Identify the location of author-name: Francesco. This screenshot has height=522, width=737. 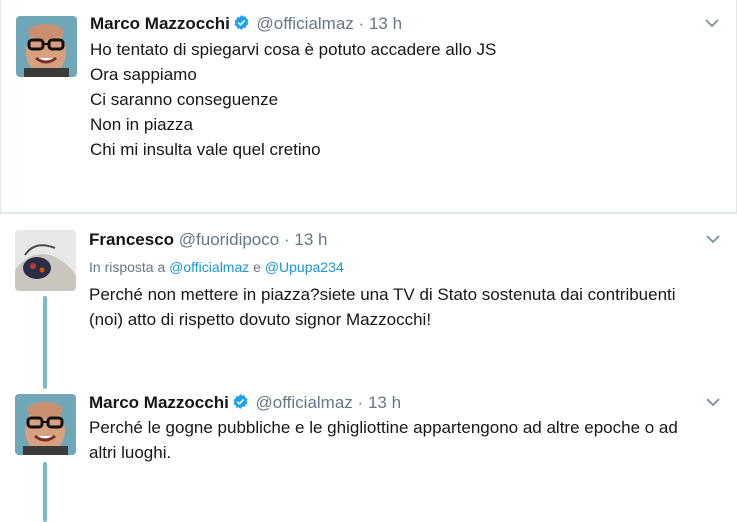
(131, 239).